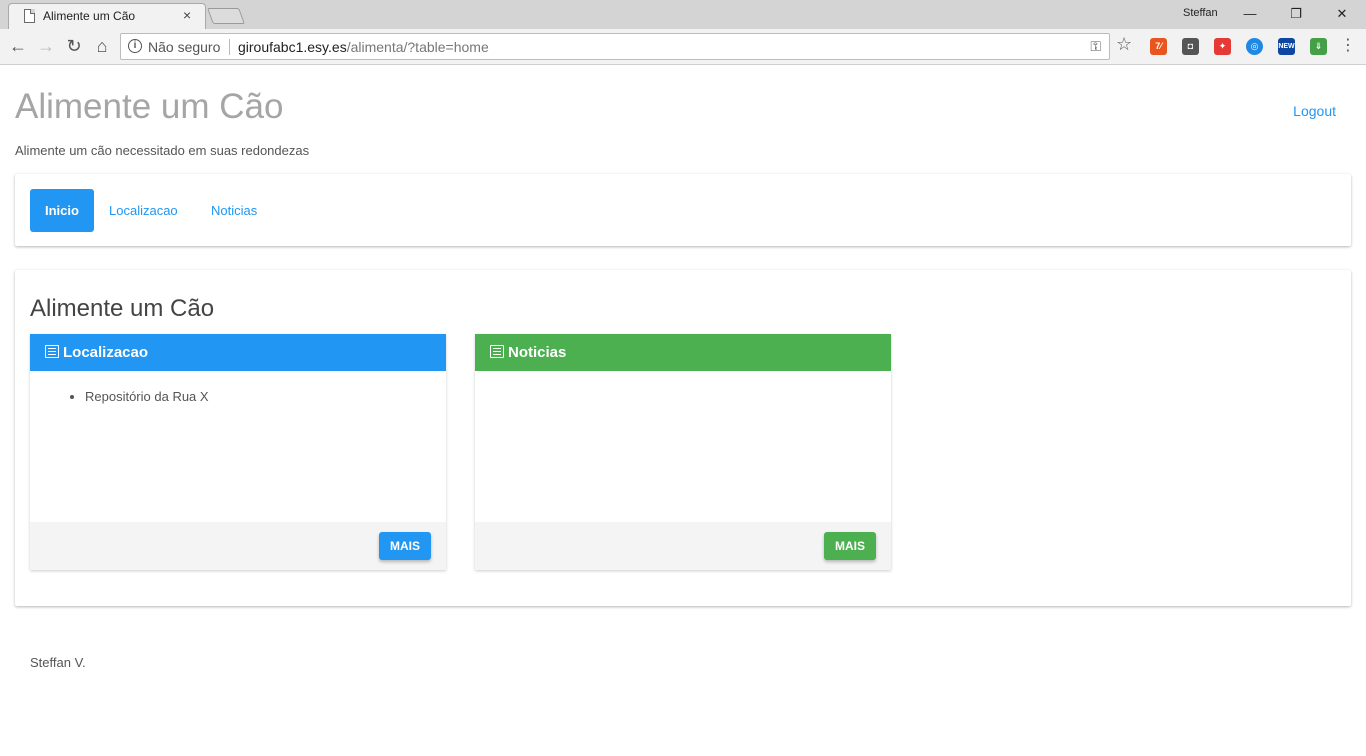  I want to click on extension-icon-green-arrow: ⇓, so click(1318, 46).